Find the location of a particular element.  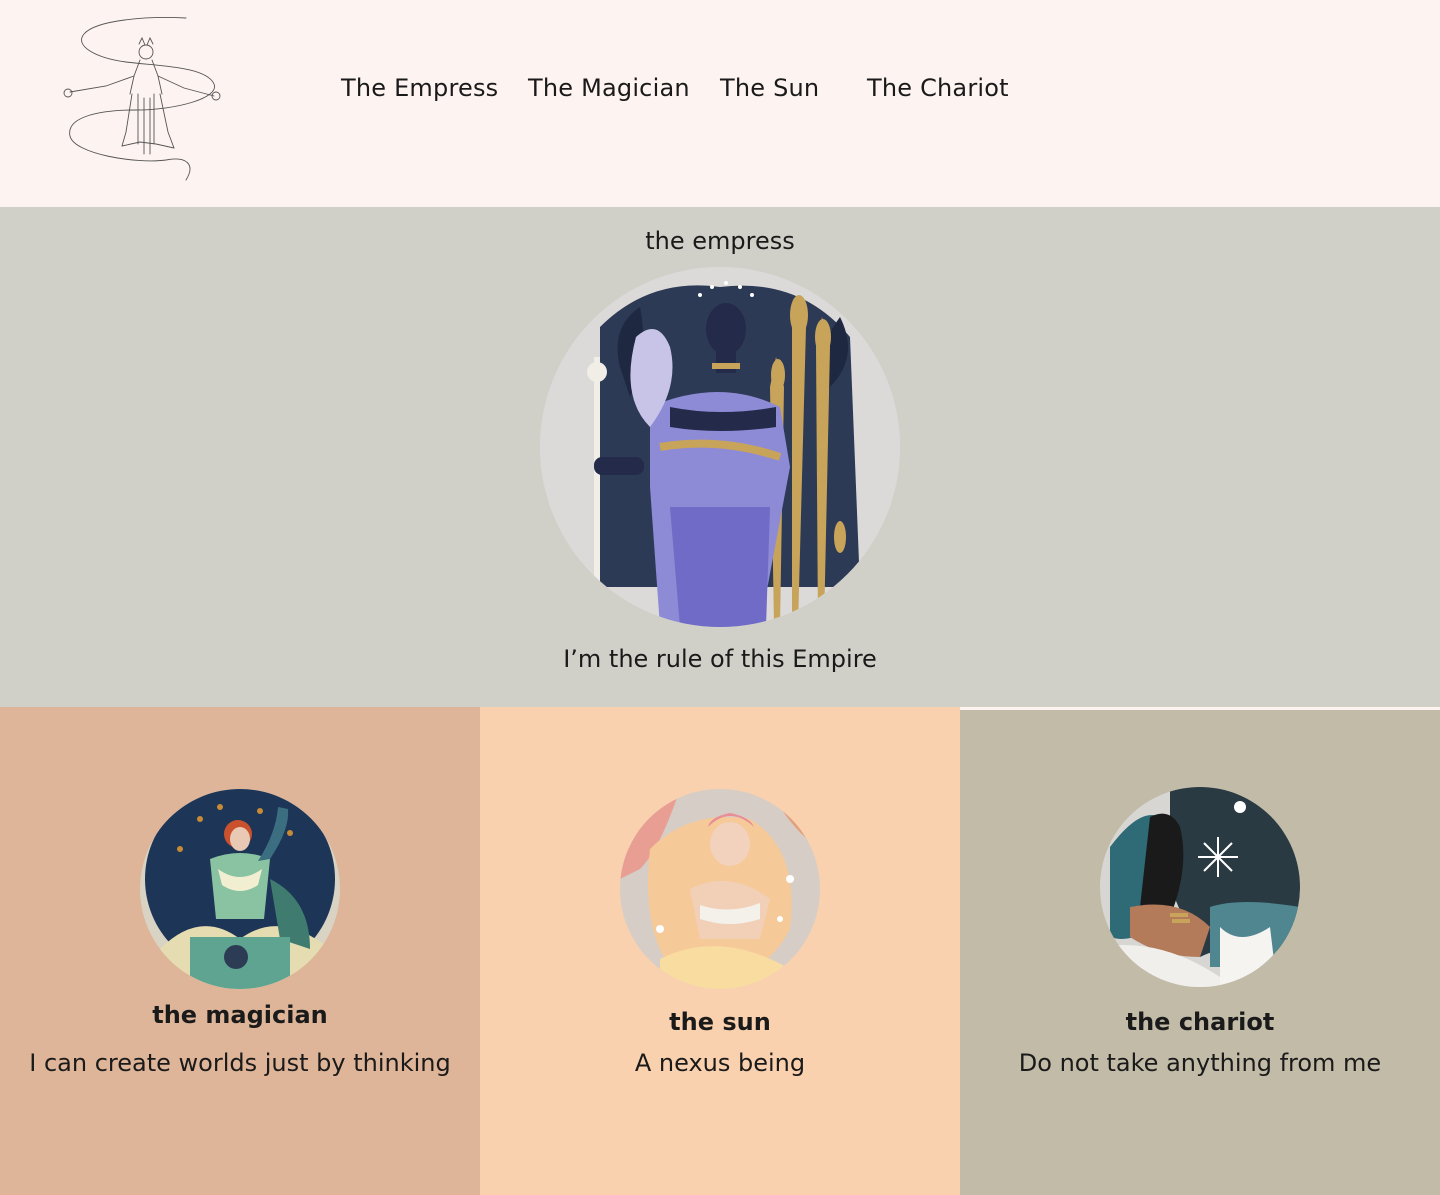

nav-link-sun: The Sun is located at coordinates (769, 88).